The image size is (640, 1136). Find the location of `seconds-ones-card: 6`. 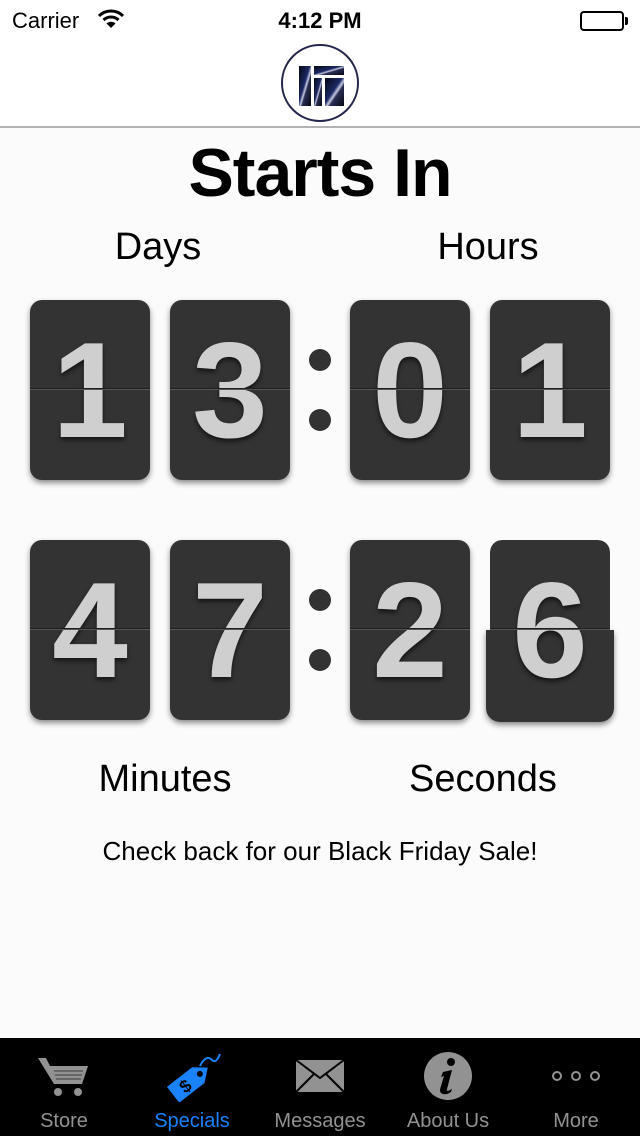

seconds-ones-card: 6 is located at coordinates (550, 630).